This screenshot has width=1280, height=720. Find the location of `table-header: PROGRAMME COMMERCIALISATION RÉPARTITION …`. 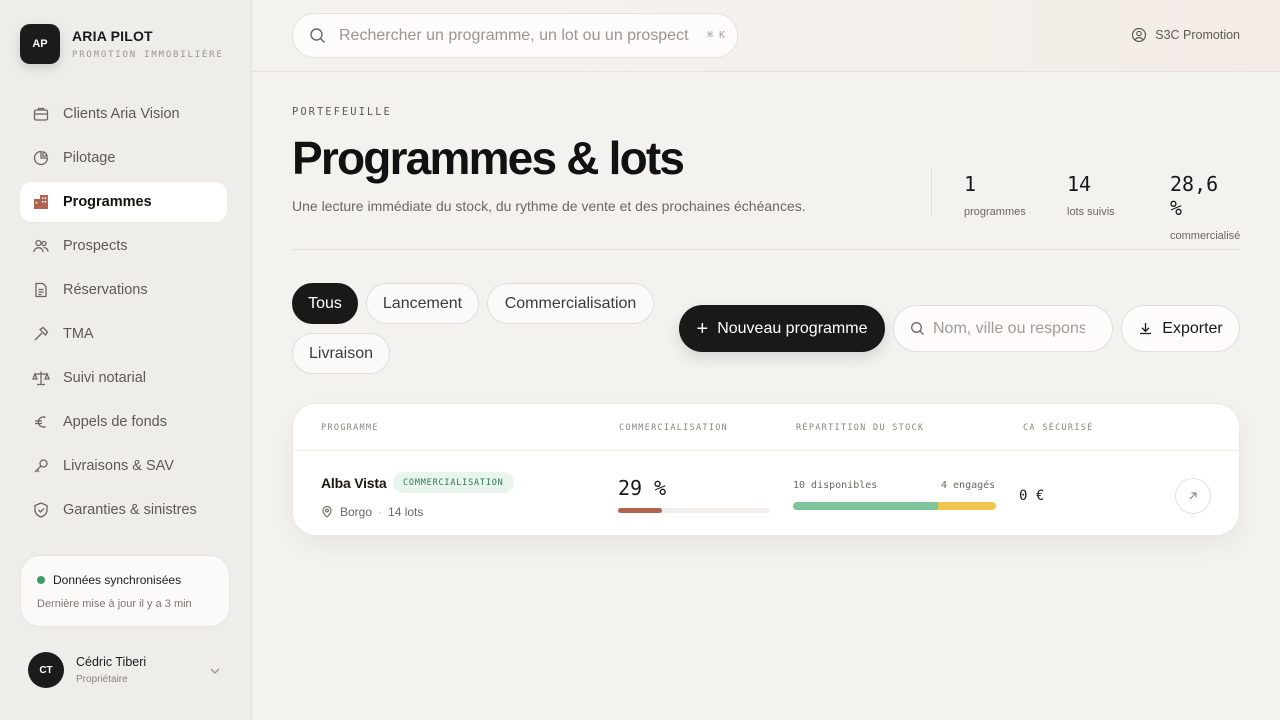

table-header: PROGRAMME COMMERCIALISATION RÉPARTITION … is located at coordinates (766, 427).